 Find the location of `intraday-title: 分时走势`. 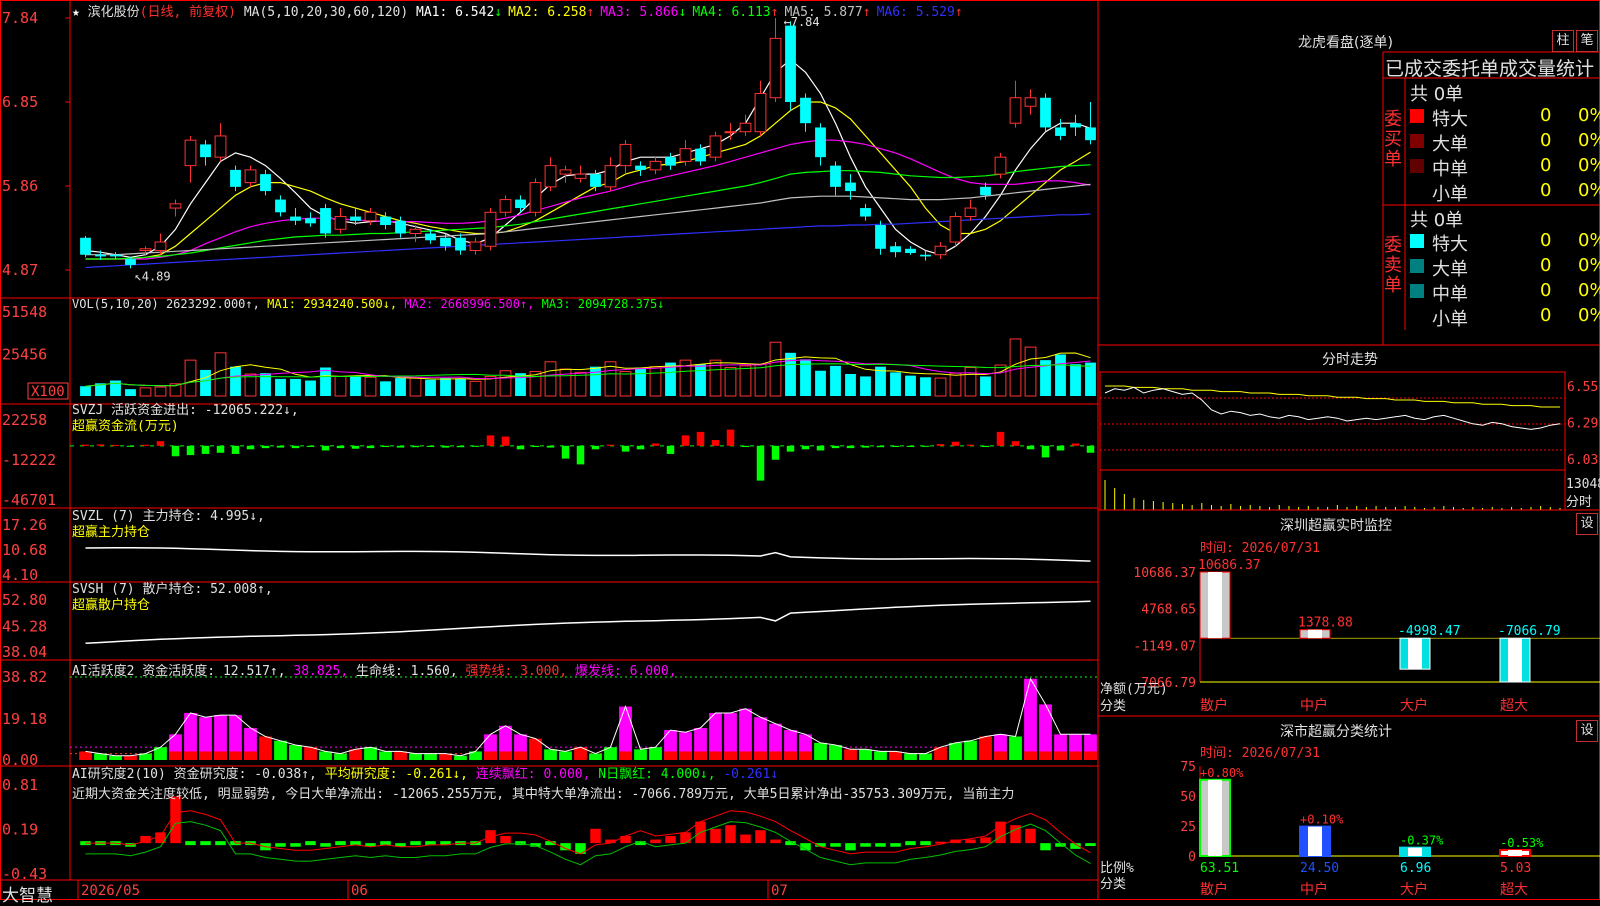

intraday-title: 分时走势 is located at coordinates (1350, 360).